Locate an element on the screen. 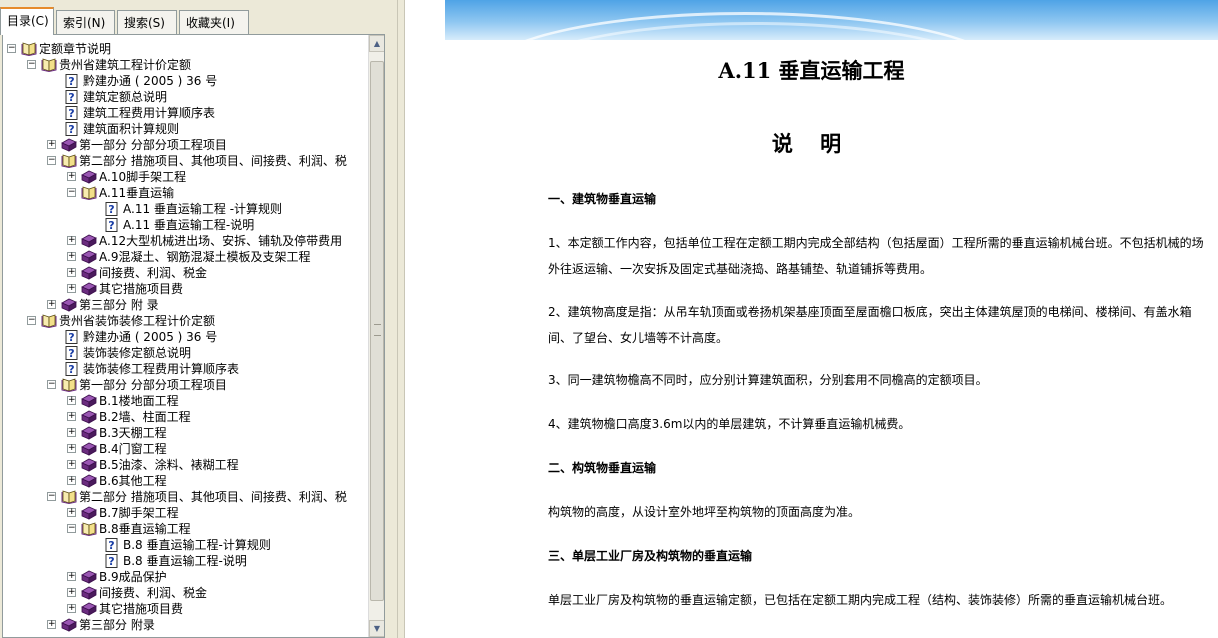 The height and width of the screenshot is (638, 1218). tree-item: + A.9混凝土、钢筋混凝土模板及支架工程 is located at coordinates (186, 257).